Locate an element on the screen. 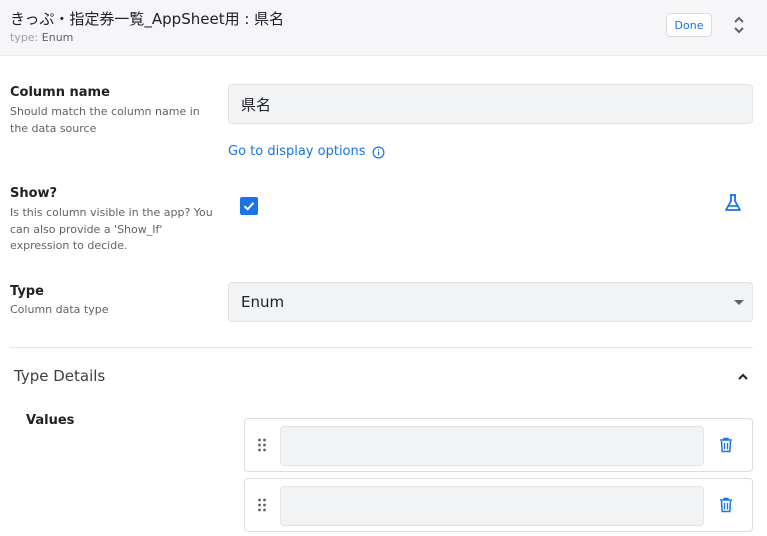 The width and height of the screenshot is (767, 536). type-select: Enum is located at coordinates (490, 302).